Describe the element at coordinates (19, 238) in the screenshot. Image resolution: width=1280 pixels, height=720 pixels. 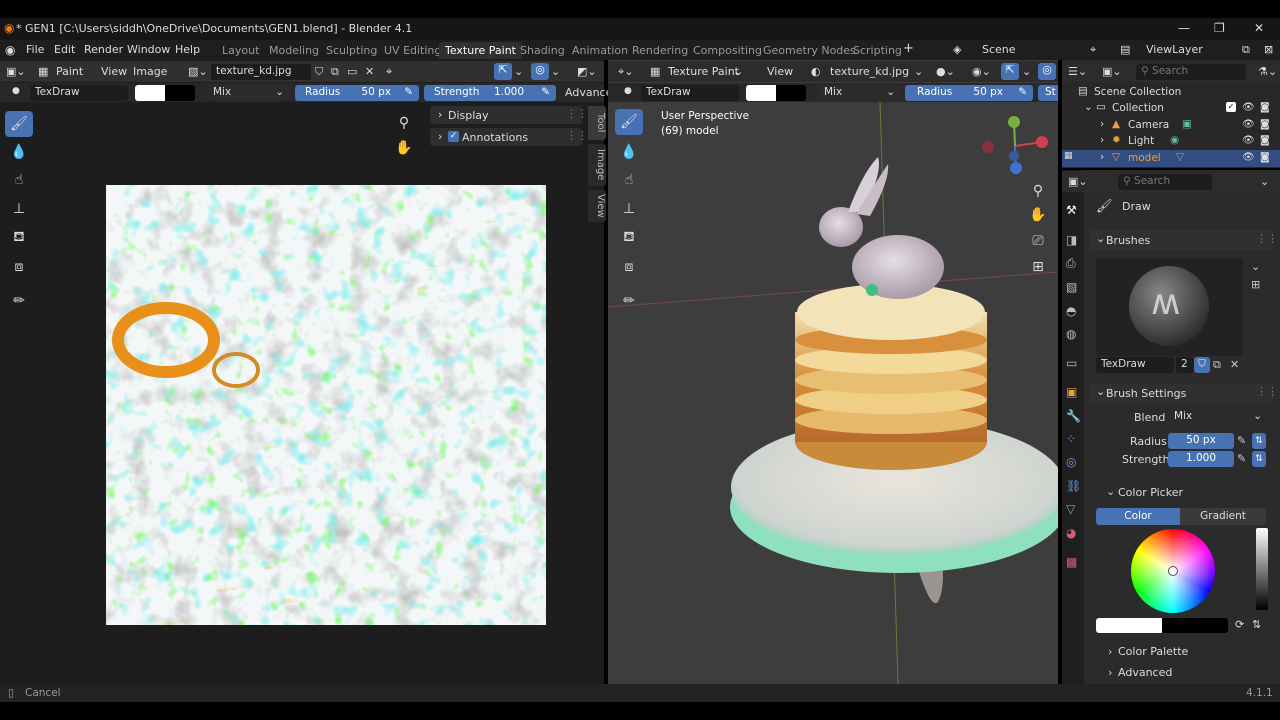
I see `fill-tool: ⛾` at that location.